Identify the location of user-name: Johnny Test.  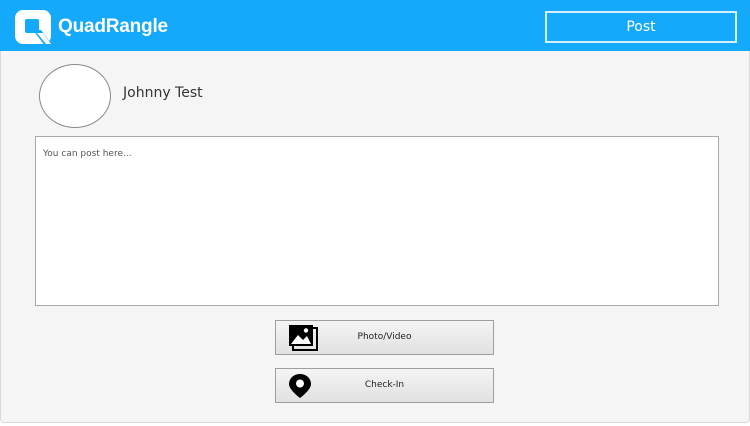
(163, 93).